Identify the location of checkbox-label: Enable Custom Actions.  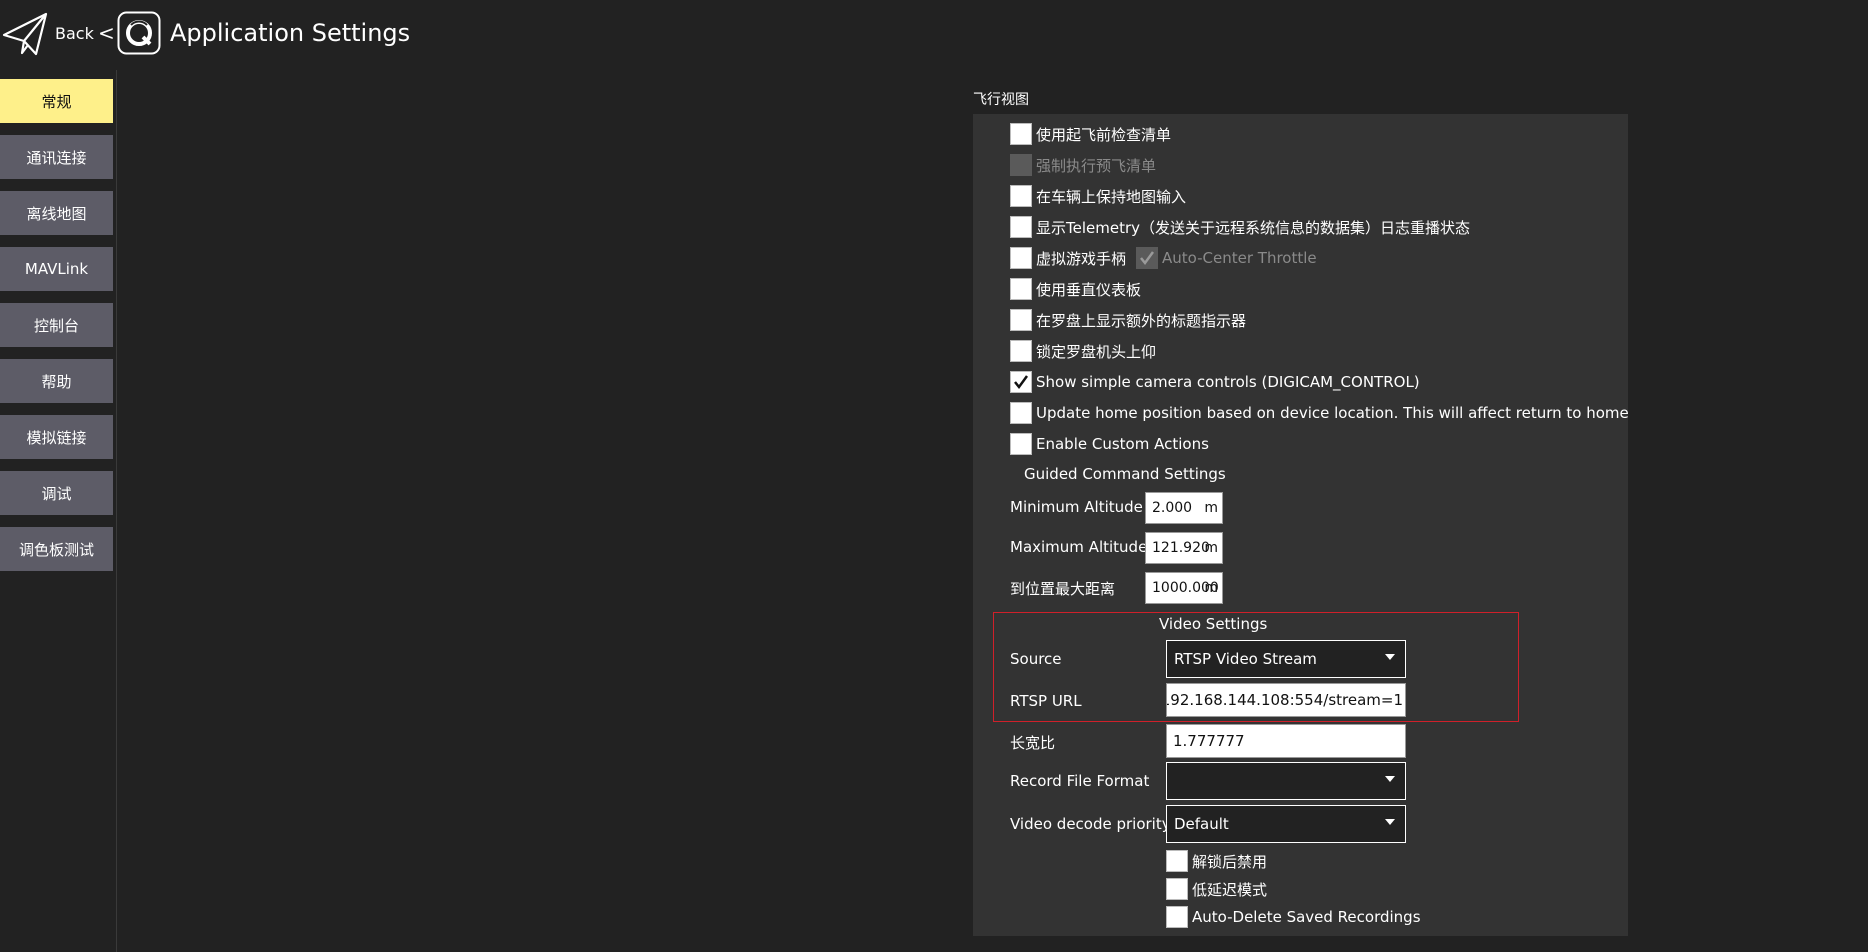
(1122, 444).